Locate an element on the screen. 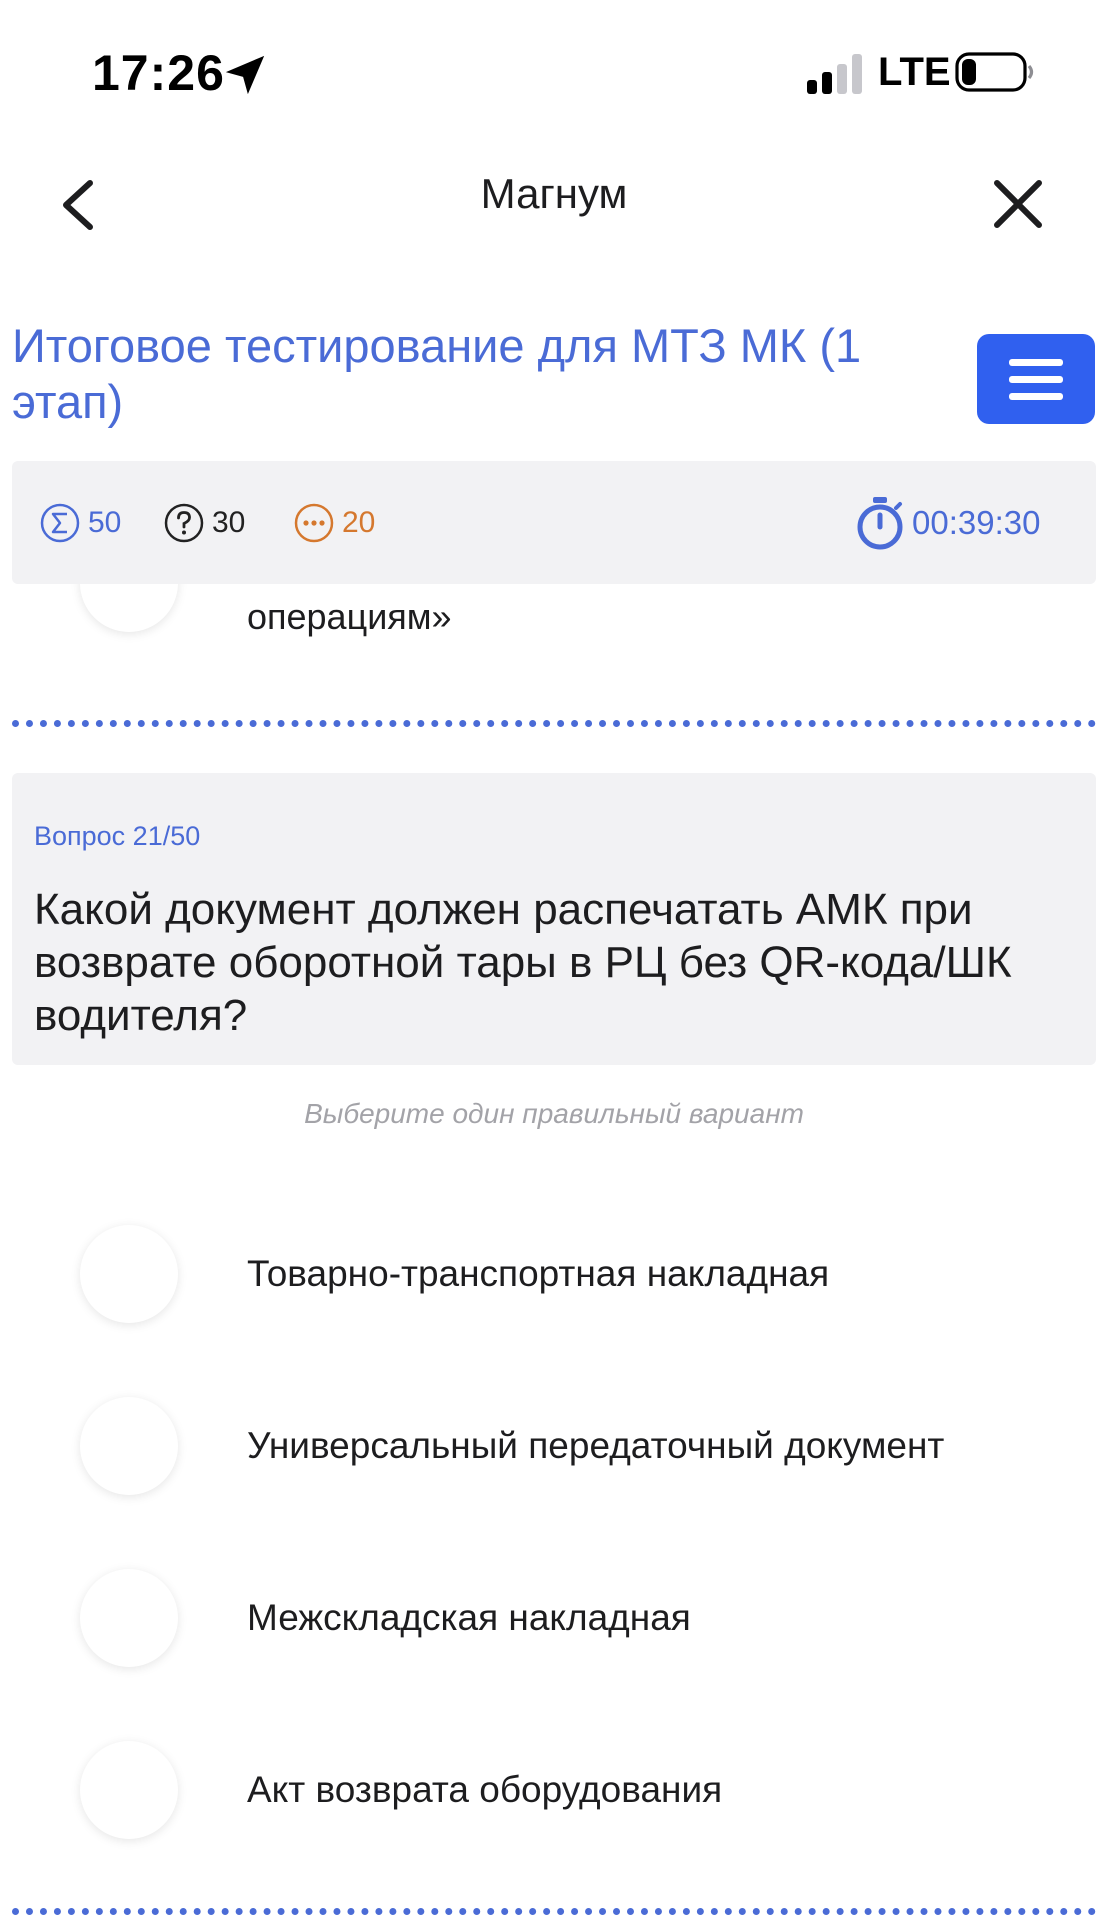  answer-option-label: Товарно-транспортная накладная is located at coordinates (538, 1273).